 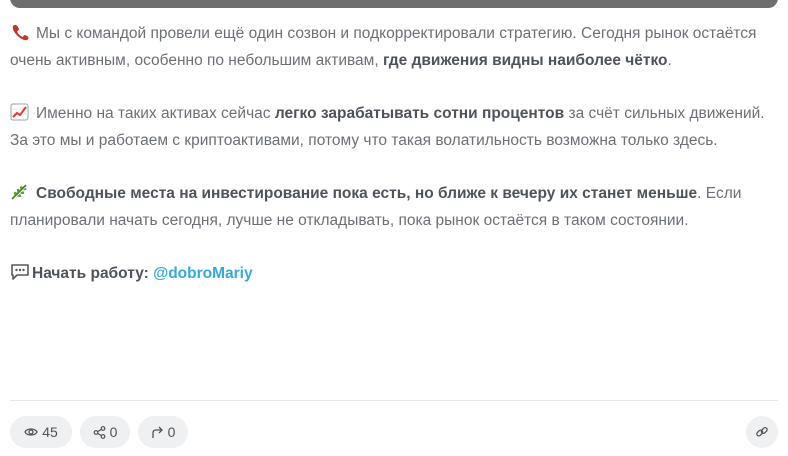 I want to click on paragraph-2-text: Именно на таких активах сейчас, so click(x=155, y=113).